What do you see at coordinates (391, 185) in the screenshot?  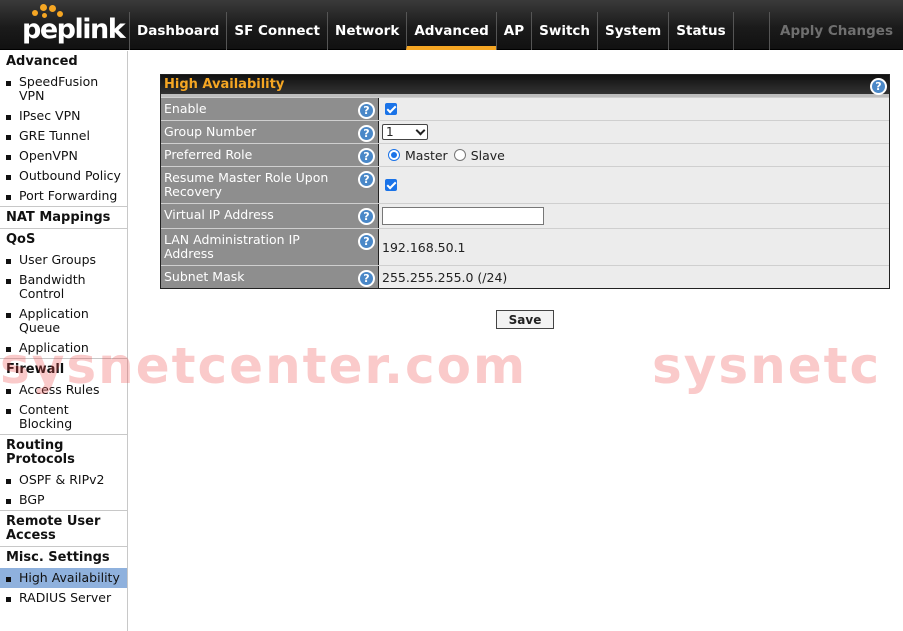 I see `resume-master-checkbox` at bounding box center [391, 185].